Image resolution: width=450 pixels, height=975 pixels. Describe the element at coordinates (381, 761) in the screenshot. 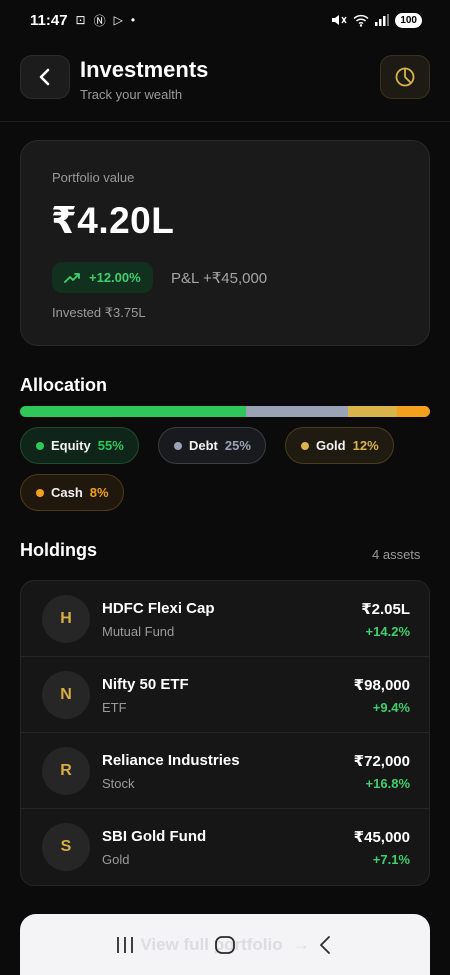

I see `holding-value: ₹72,000` at that location.